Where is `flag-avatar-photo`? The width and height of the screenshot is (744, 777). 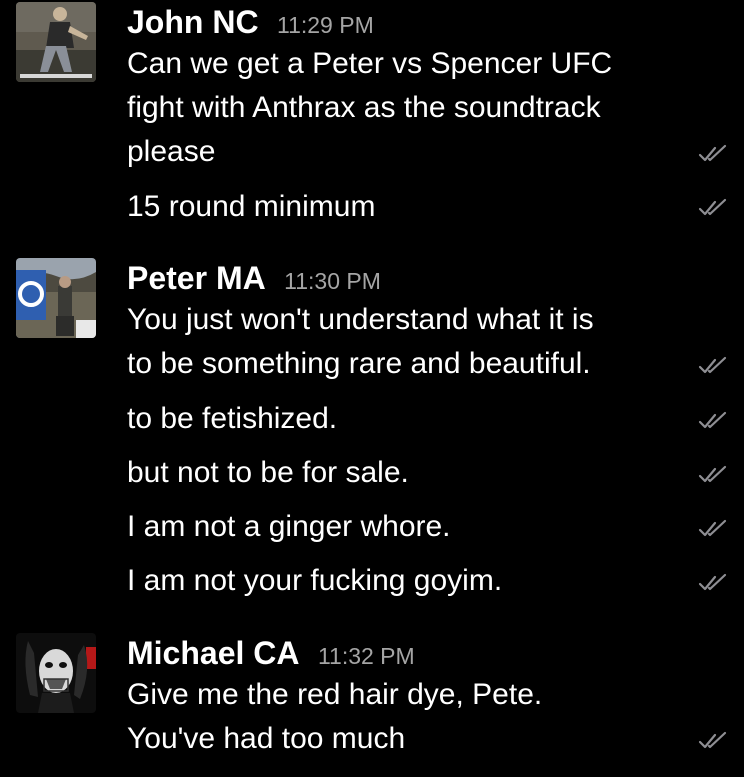 flag-avatar-photo is located at coordinates (56, 298).